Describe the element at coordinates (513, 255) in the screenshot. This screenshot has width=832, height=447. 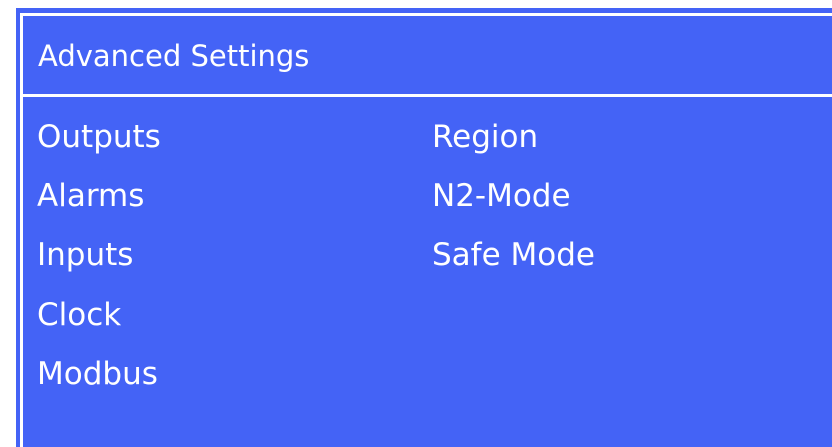
I see `menu-item-safe-mode: Safe Mode` at that location.